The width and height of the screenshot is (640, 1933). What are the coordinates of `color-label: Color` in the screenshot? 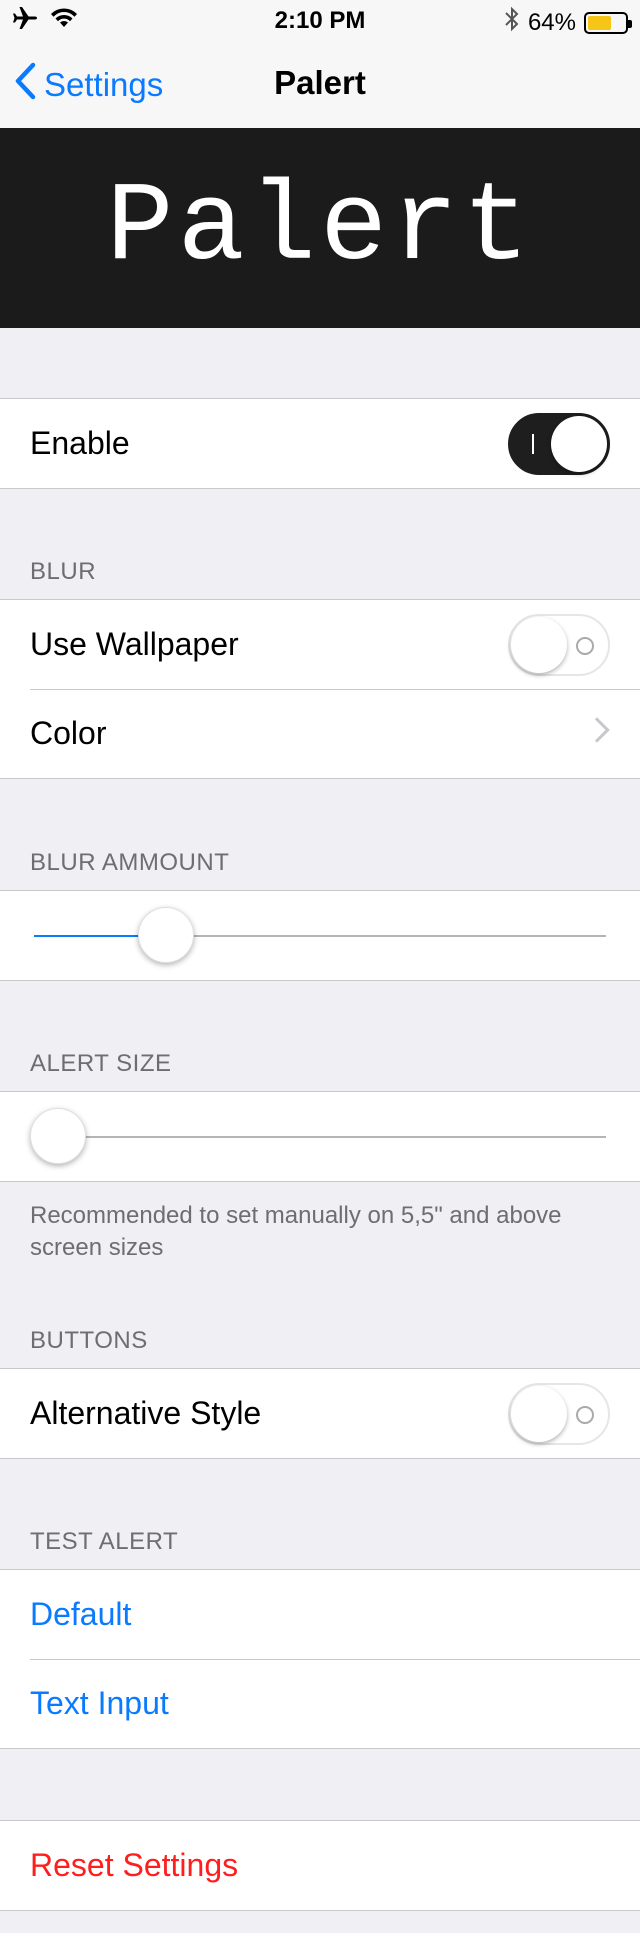 It's located at (68, 733).